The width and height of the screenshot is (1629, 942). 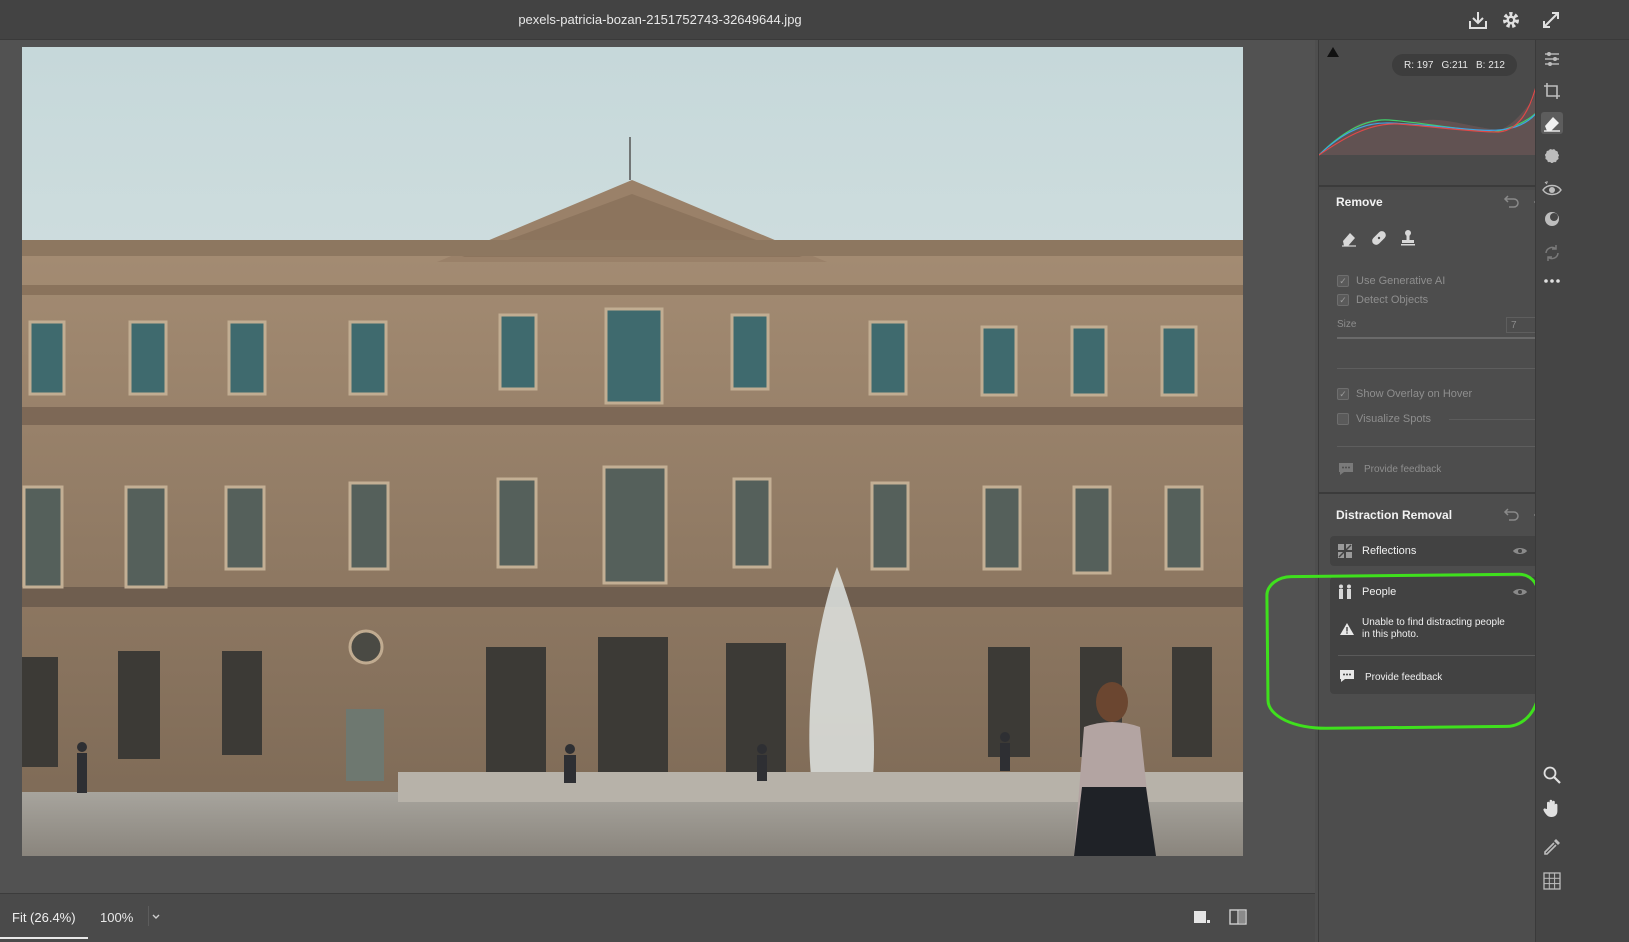 I want to click on reflections-icon, so click(x=1345, y=551).